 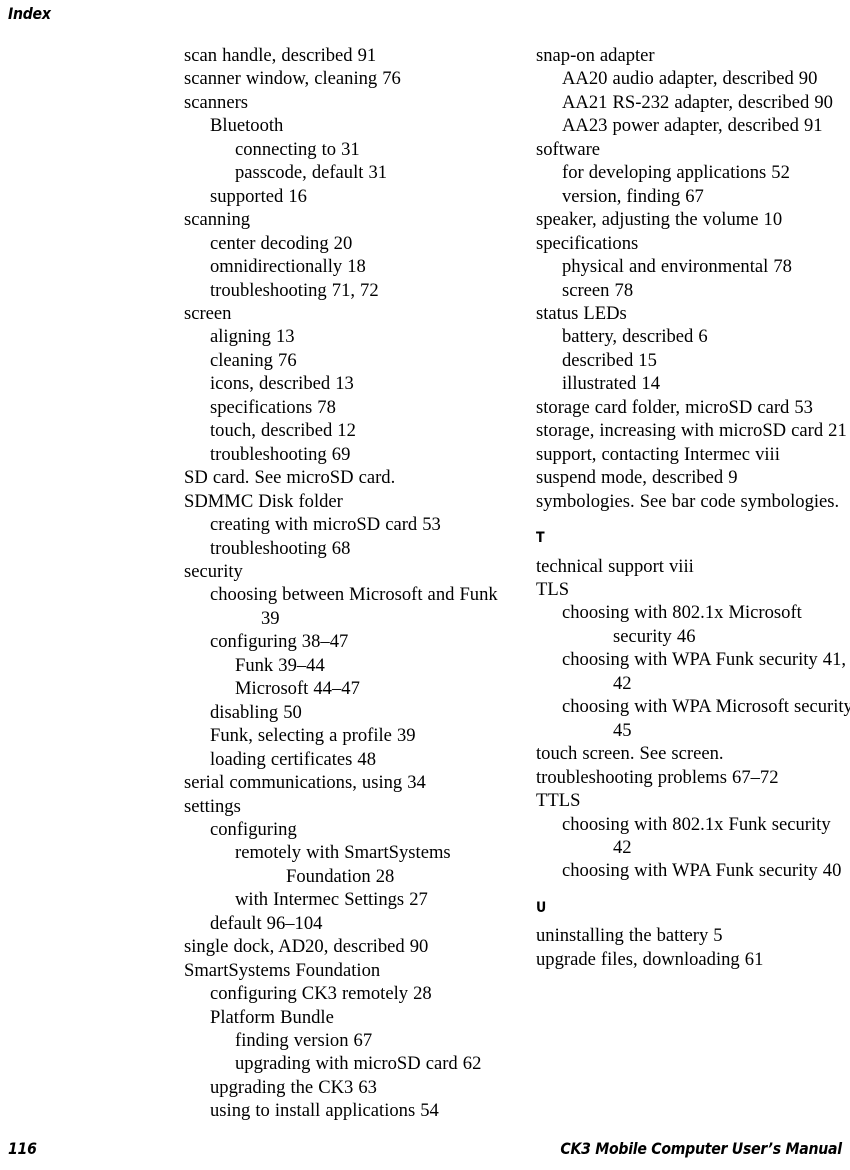 I want to click on index-entry: choosing between Microsoft and Funk 39, so click(x=354, y=606).